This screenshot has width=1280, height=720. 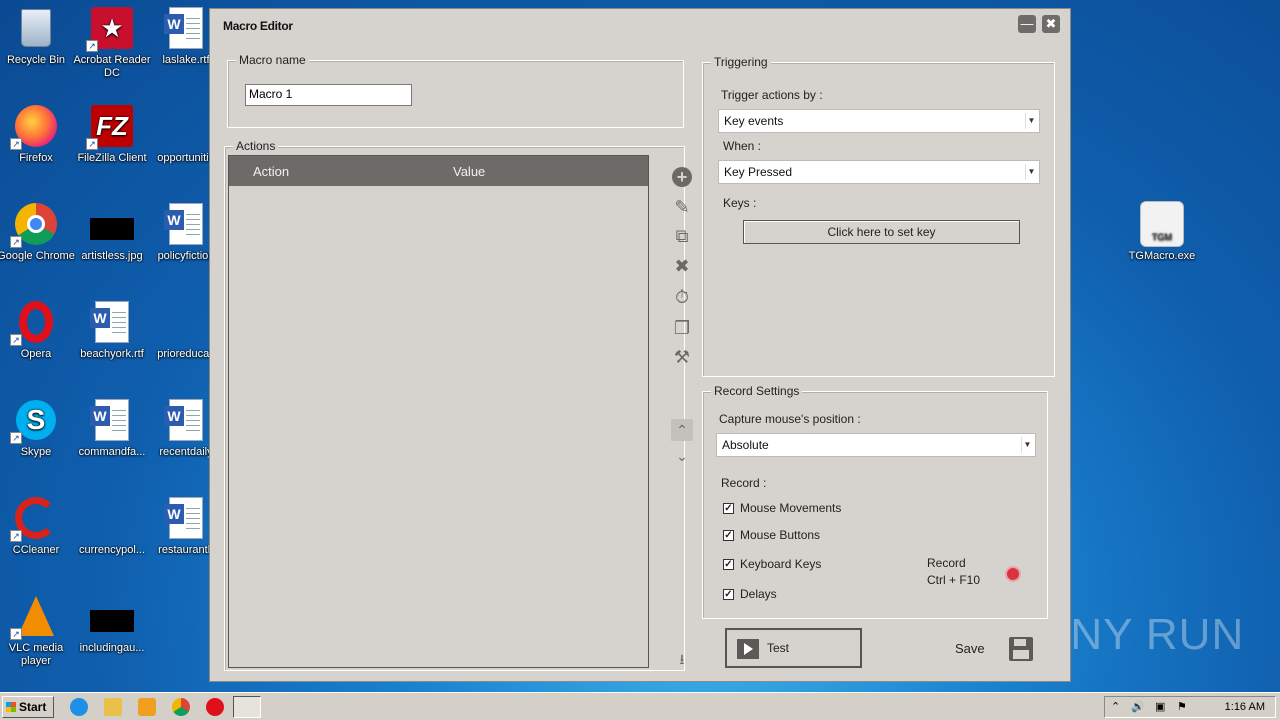 I want to click on desktop-icon-recycle-bin: Recycle Bin, so click(x=38, y=36).